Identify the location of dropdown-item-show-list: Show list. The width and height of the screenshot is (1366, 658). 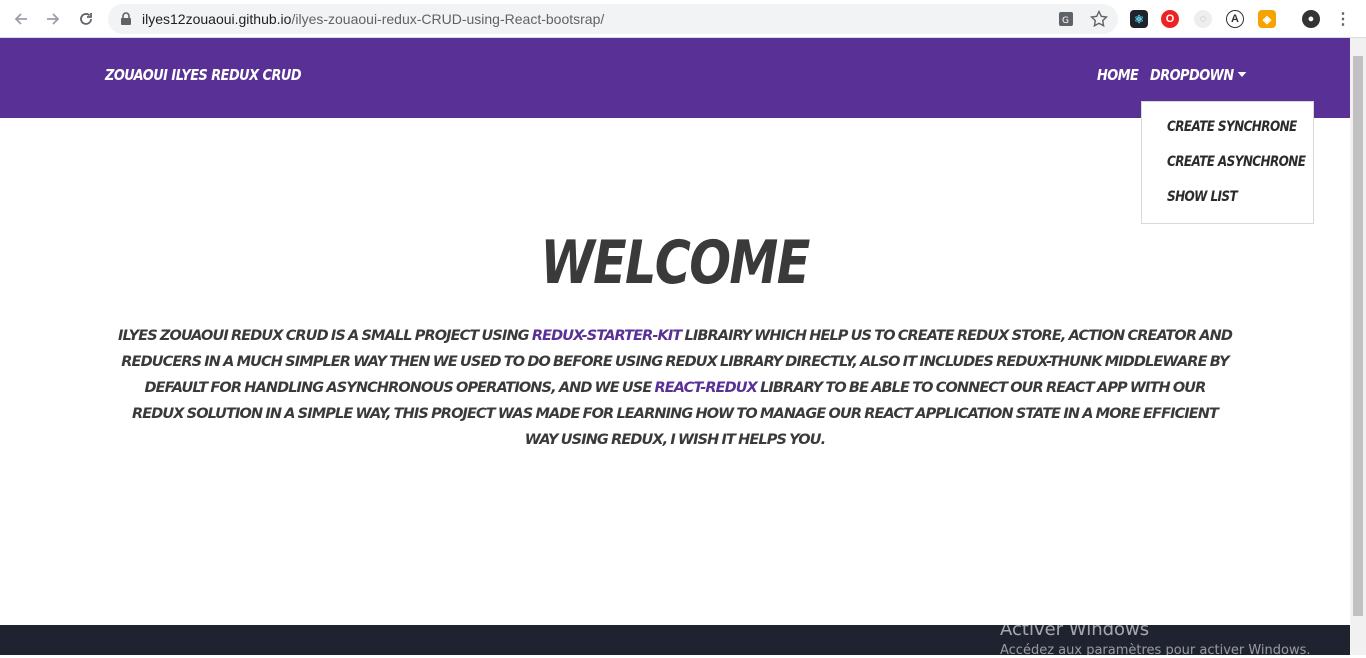
(1202, 197).